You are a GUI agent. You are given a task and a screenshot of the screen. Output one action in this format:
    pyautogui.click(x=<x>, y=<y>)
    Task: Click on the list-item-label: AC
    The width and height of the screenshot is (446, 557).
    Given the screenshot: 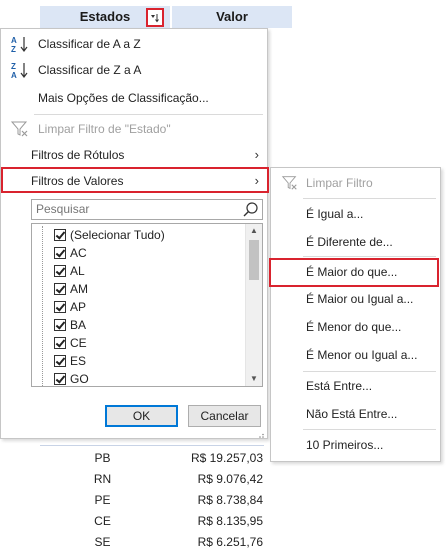 What is the action you would take?
    pyautogui.click(x=78, y=253)
    